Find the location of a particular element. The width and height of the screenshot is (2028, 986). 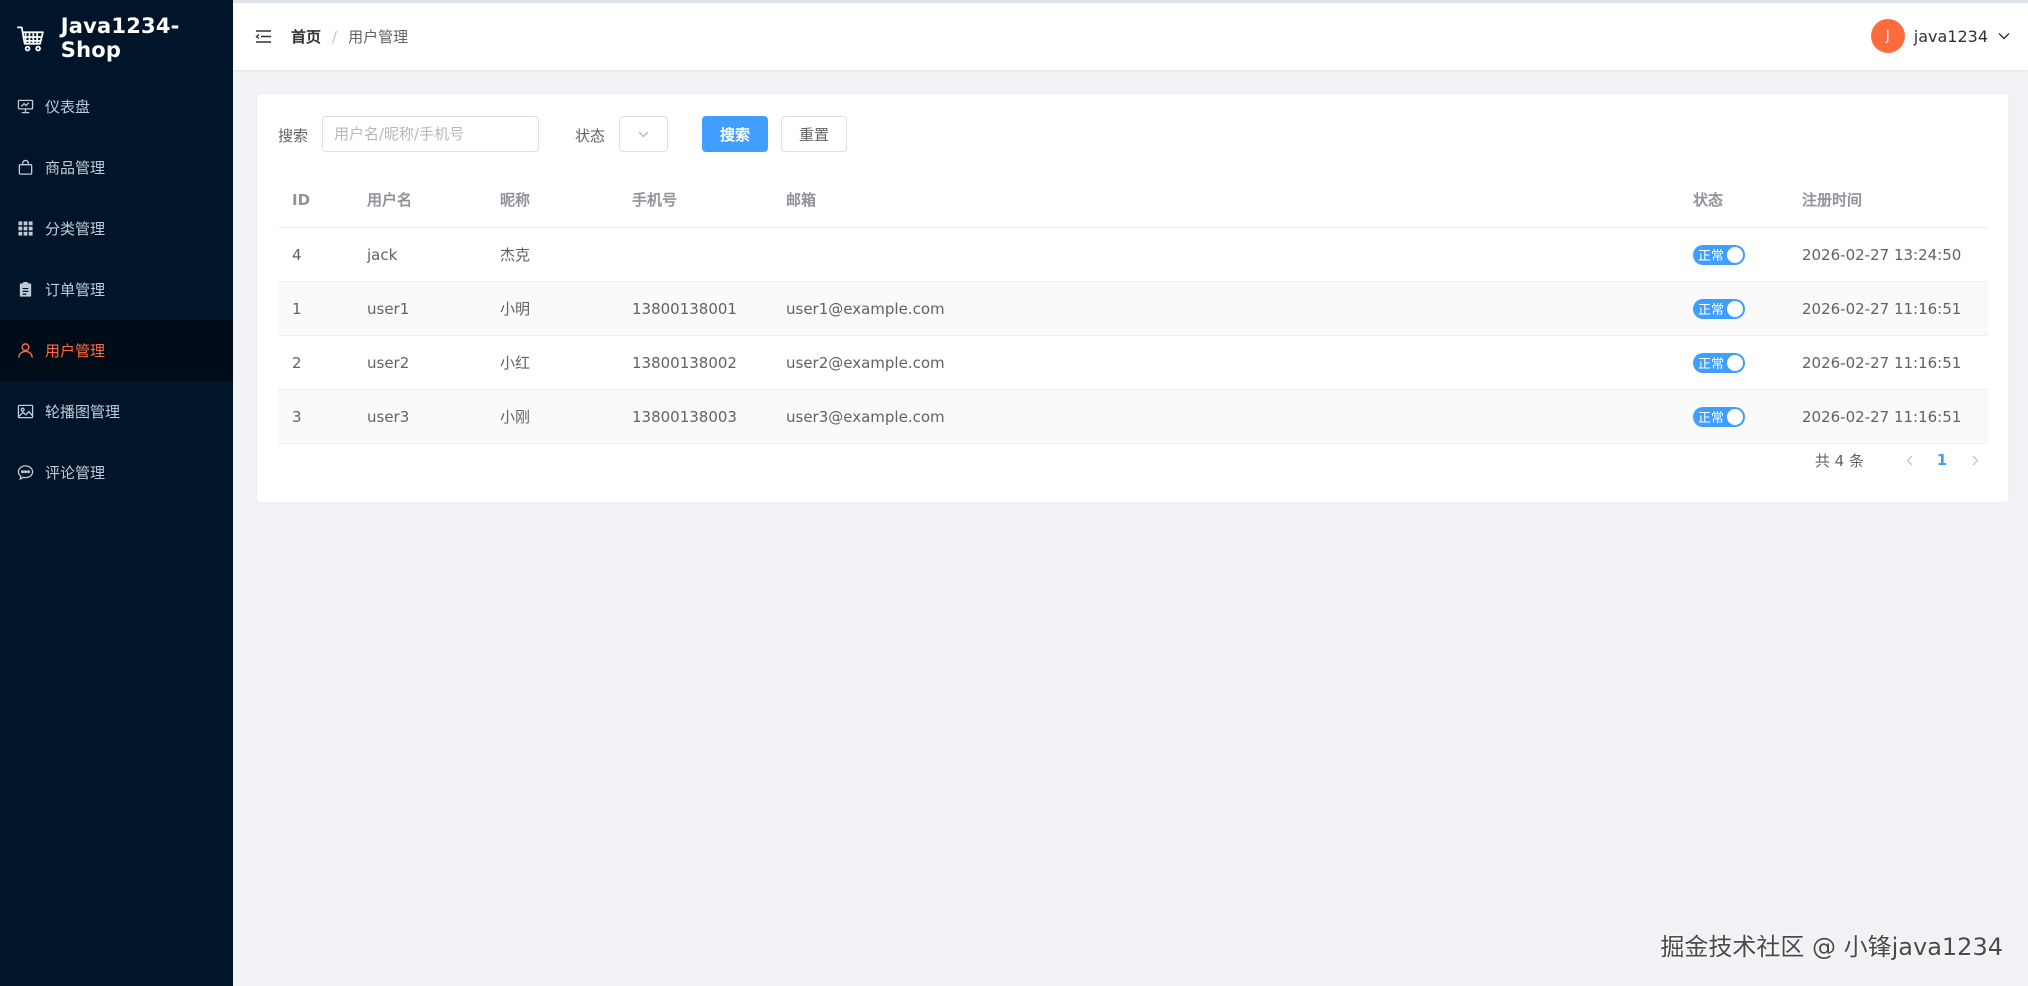

breadcrumb-current: 用户管理 is located at coordinates (378, 37).